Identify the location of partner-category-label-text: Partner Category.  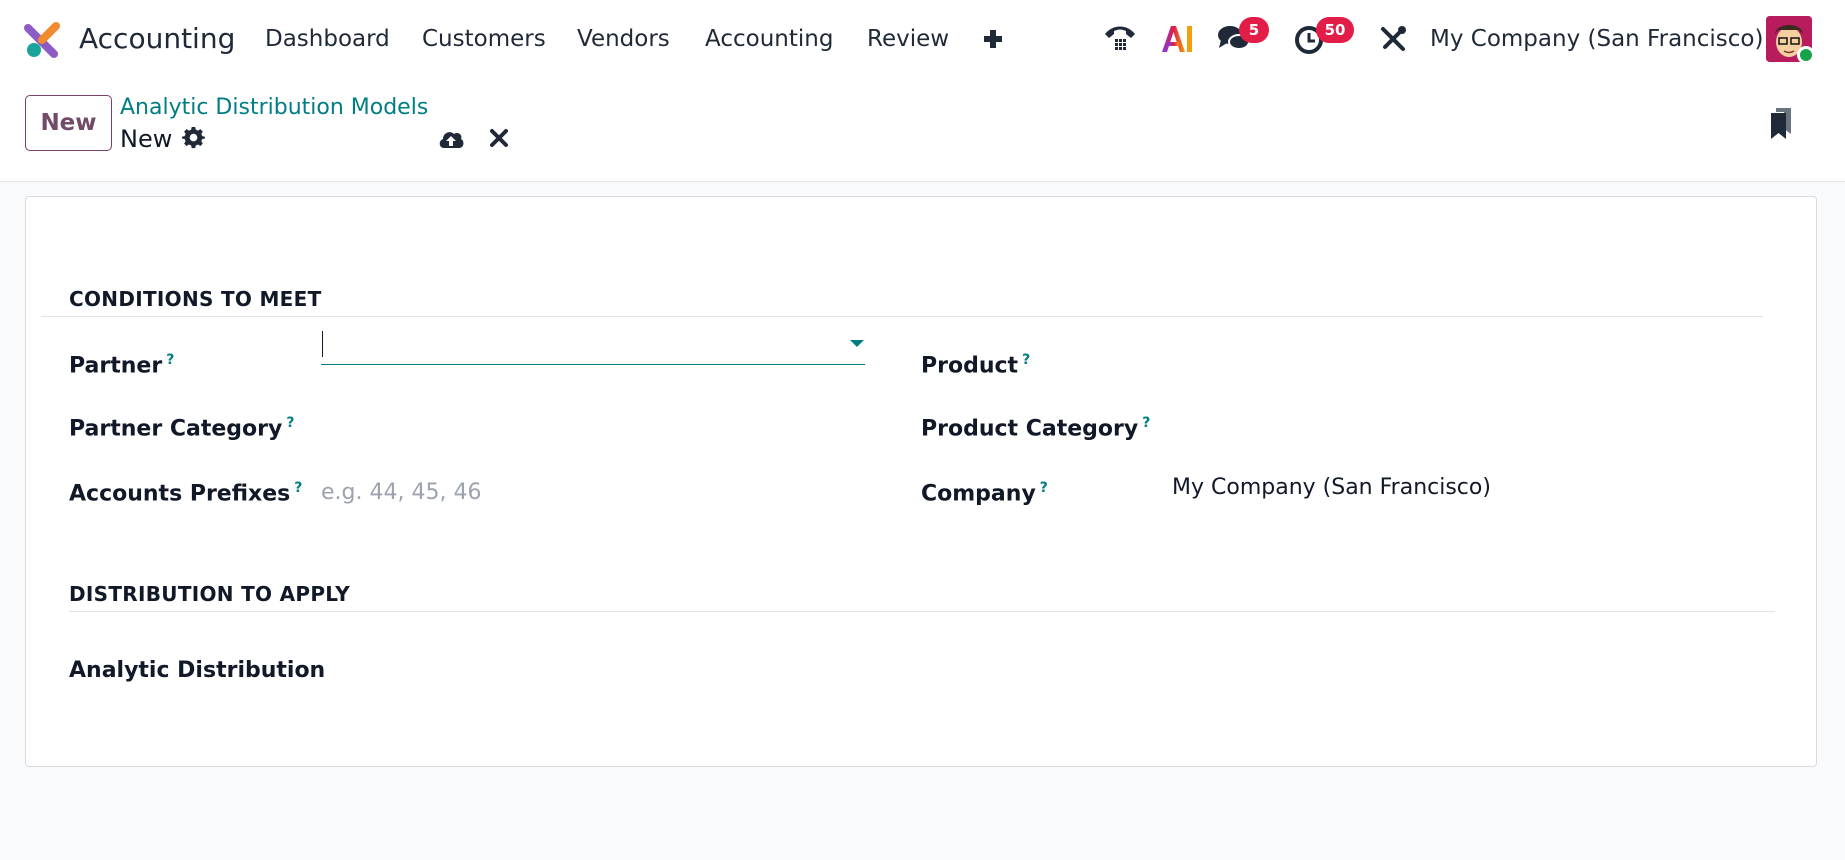
(176, 429).